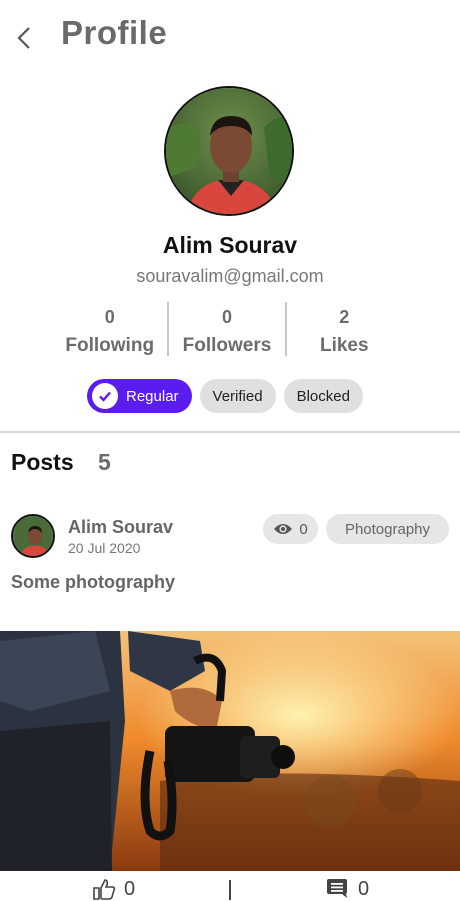 This screenshot has width=460, height=901. I want to click on status-chip-label: Regular, so click(152, 396).